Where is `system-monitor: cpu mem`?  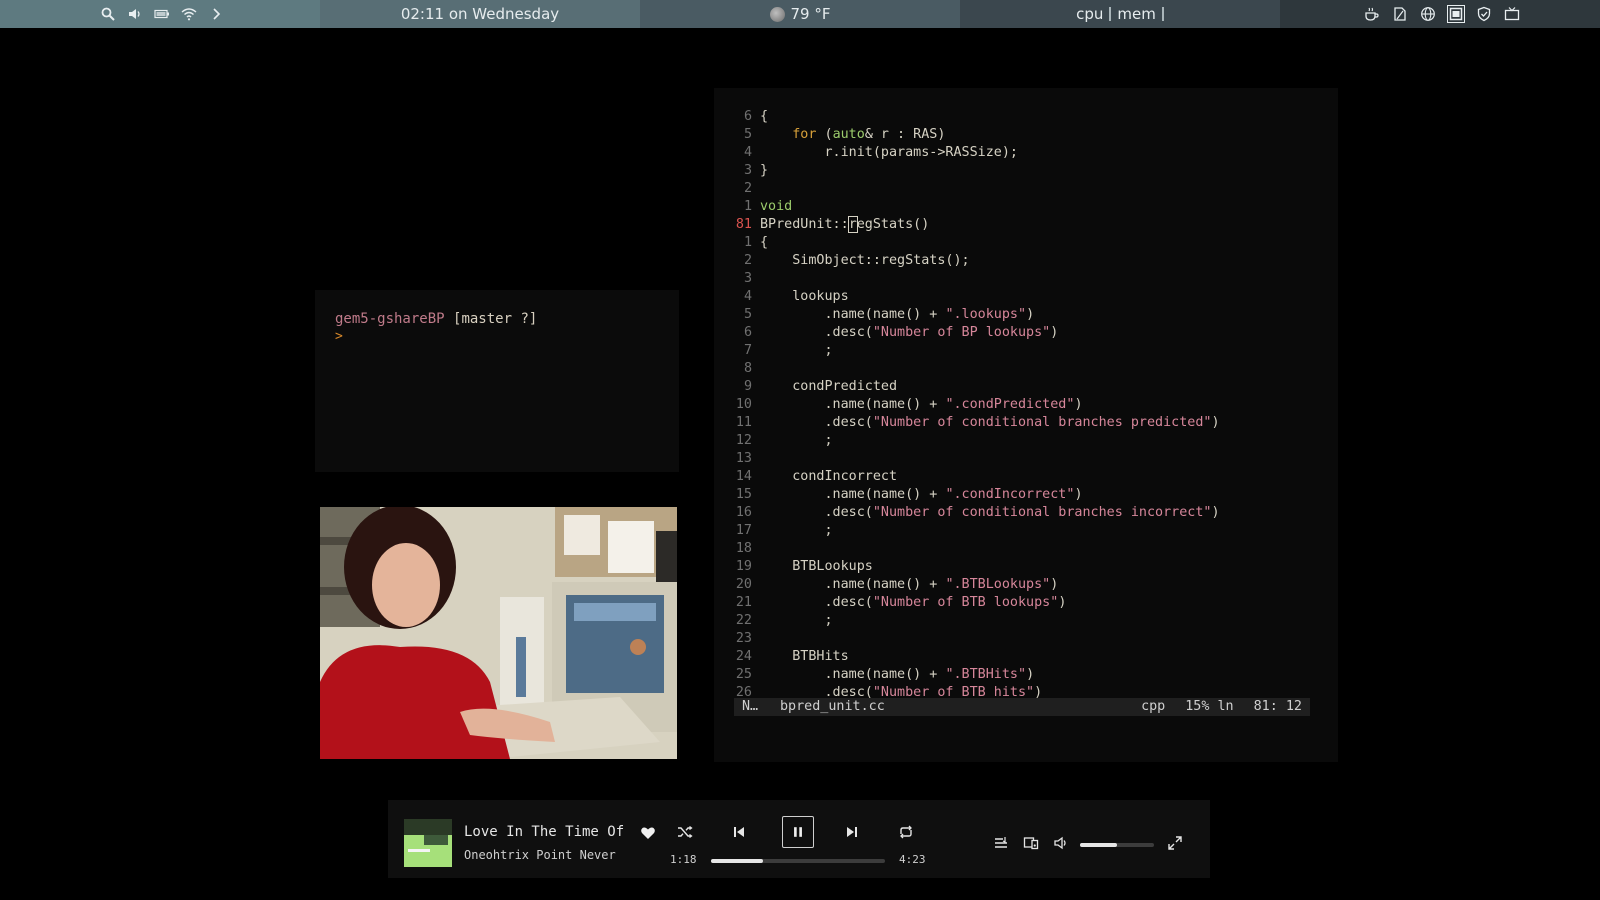 system-monitor: cpu mem is located at coordinates (1120, 14).